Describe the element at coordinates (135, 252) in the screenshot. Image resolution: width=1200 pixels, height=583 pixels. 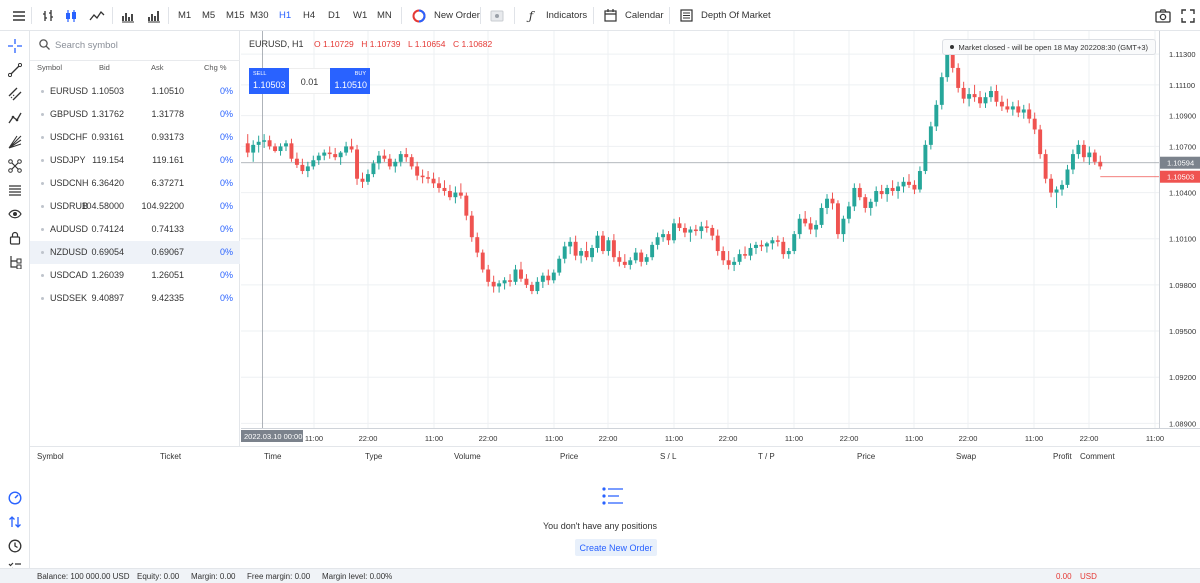
I see `watchlist-row: NZDUSD 0.69054 0.69067 0%` at that location.